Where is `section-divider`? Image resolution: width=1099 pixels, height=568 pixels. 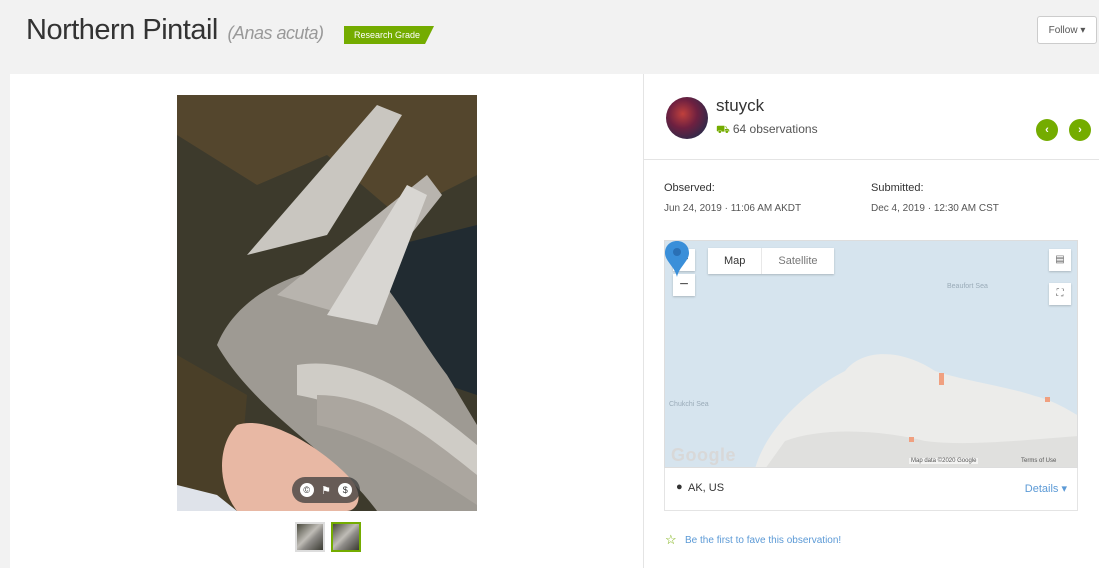 section-divider is located at coordinates (871, 159).